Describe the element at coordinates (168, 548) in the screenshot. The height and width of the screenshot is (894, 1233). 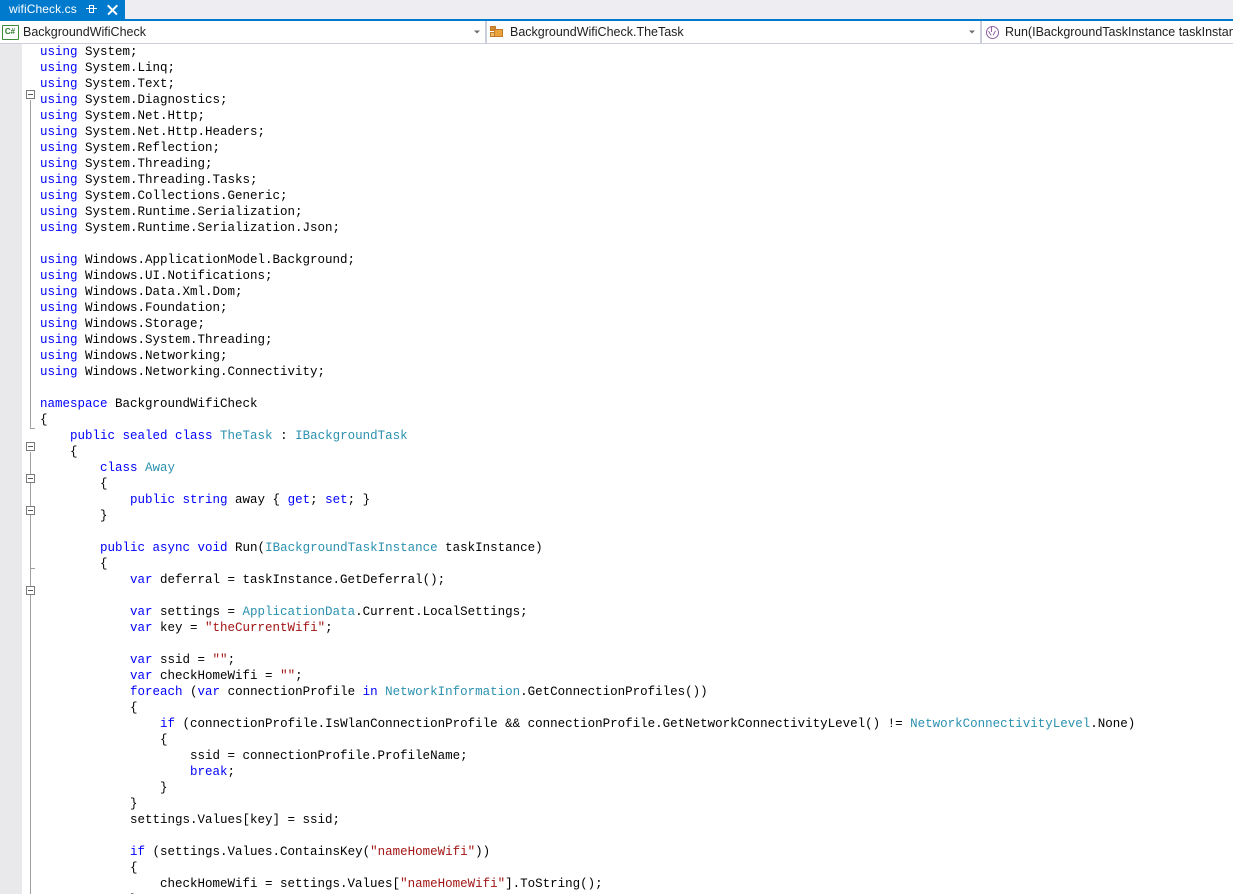
I see `code-token: public async void` at that location.